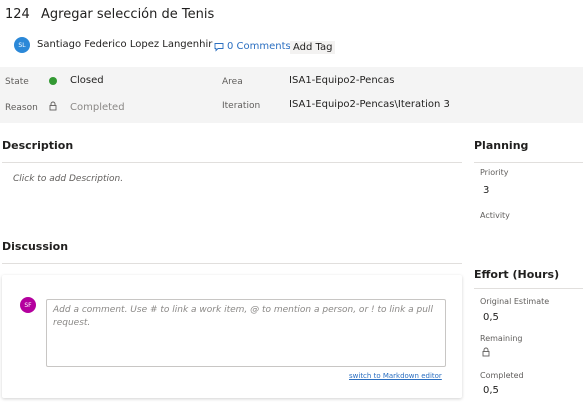  I want to click on reason-field: Completed, so click(97, 107).